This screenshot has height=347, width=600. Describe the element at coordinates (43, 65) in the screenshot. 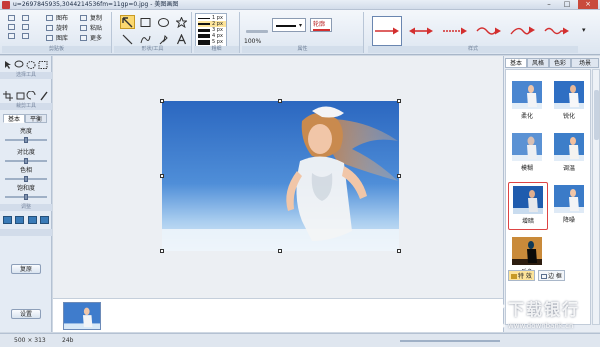

I see `rect-select-icon` at that location.